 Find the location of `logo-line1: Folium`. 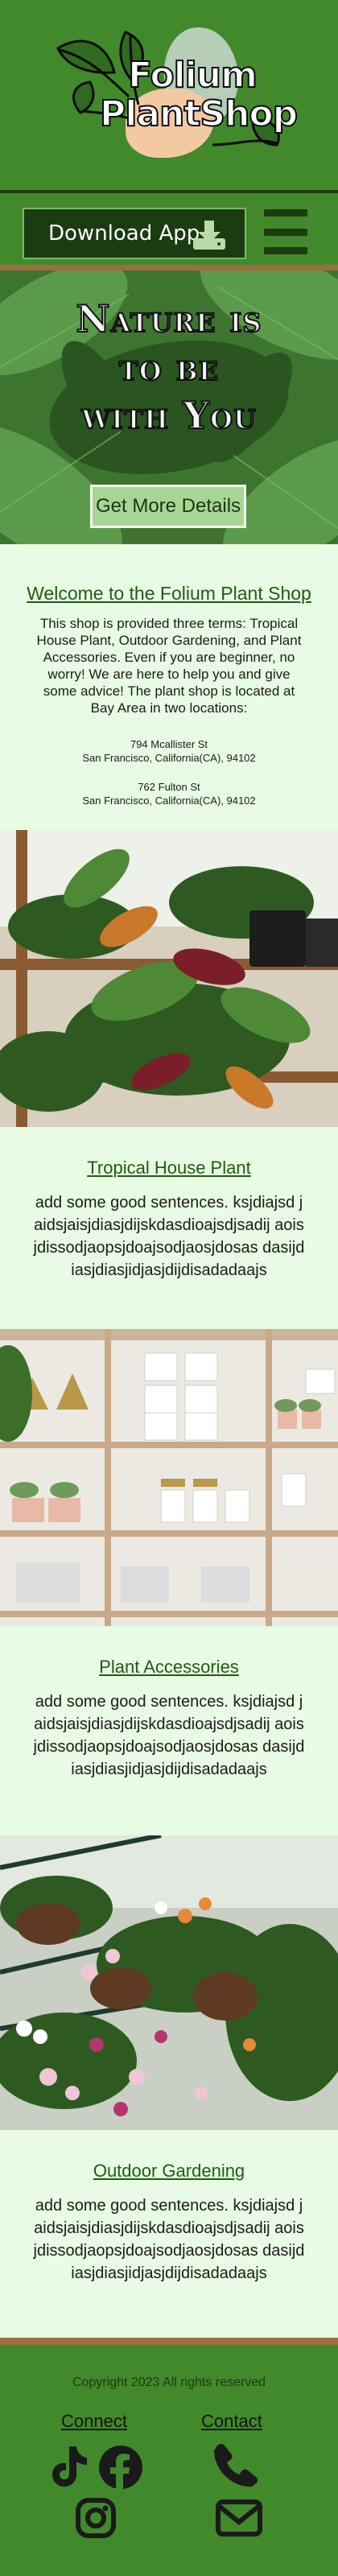

logo-line1: Folium is located at coordinates (192, 75).